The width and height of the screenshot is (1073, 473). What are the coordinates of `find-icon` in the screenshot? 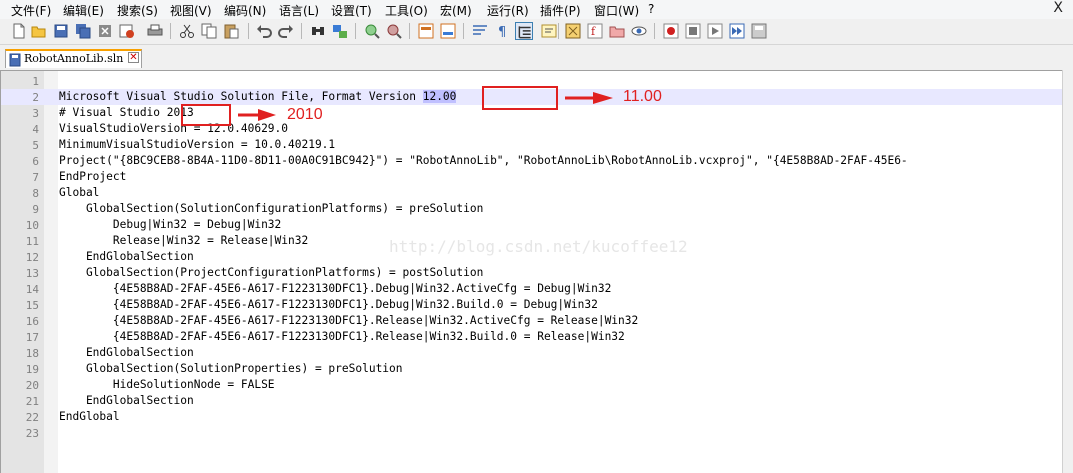 It's located at (318, 31).